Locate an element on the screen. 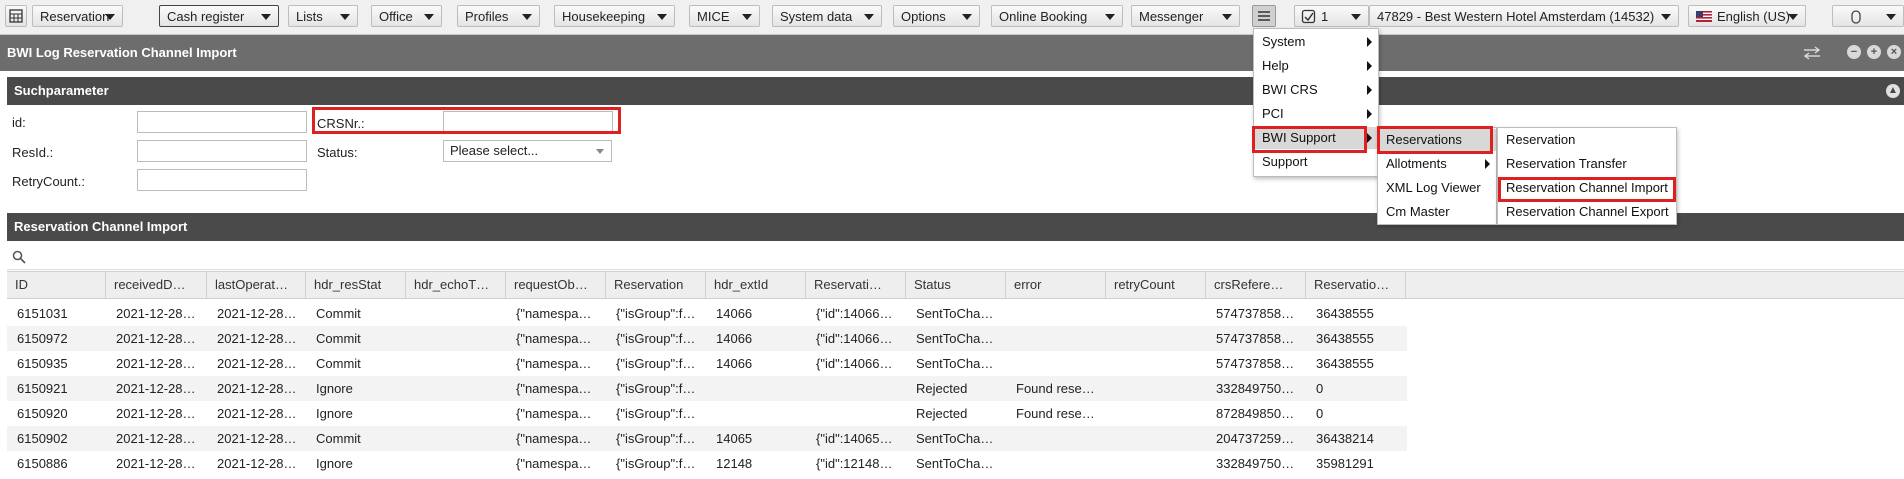  menu-level2-item: XML Log Viewer is located at coordinates (1437, 188).